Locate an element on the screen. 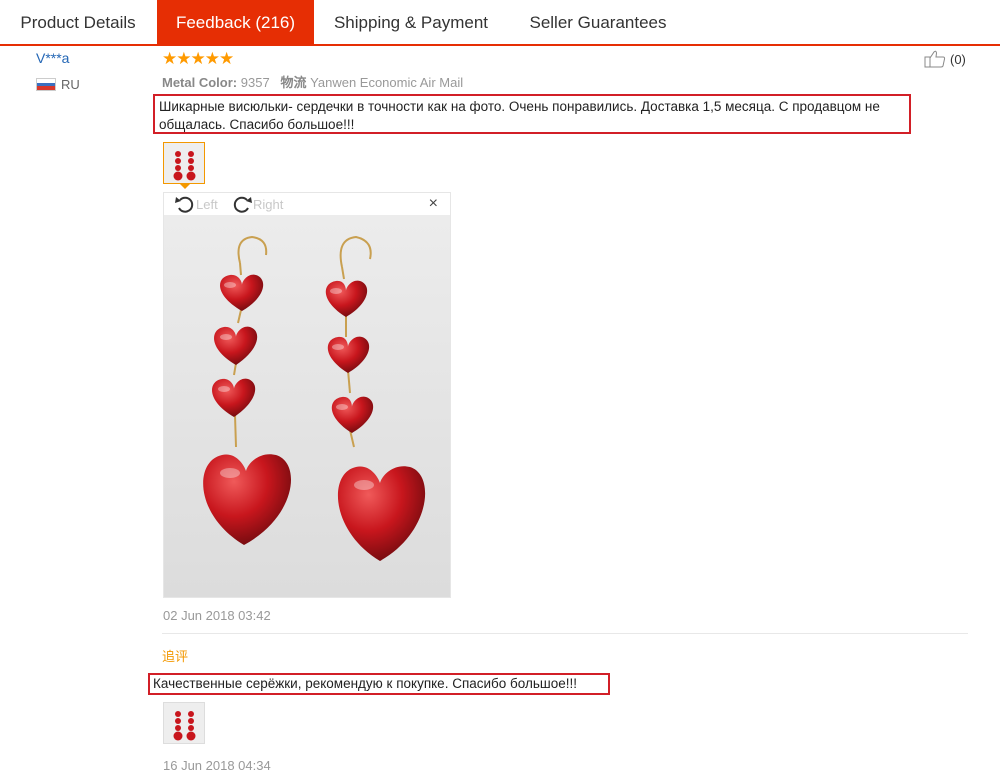 Image resolution: width=1000 pixels, height=781 pixels. tab-feedback: Feedback (216) is located at coordinates (235, 22).